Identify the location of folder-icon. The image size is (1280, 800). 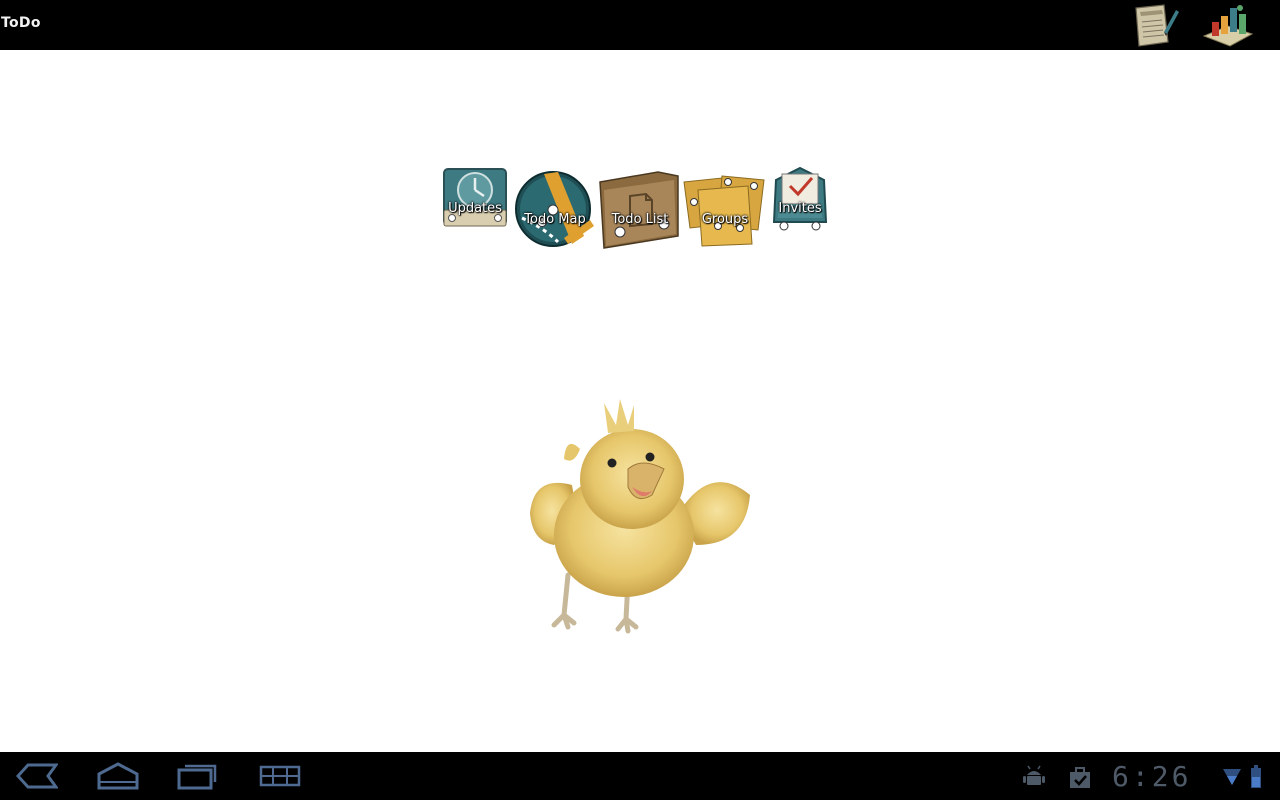
(639, 210).